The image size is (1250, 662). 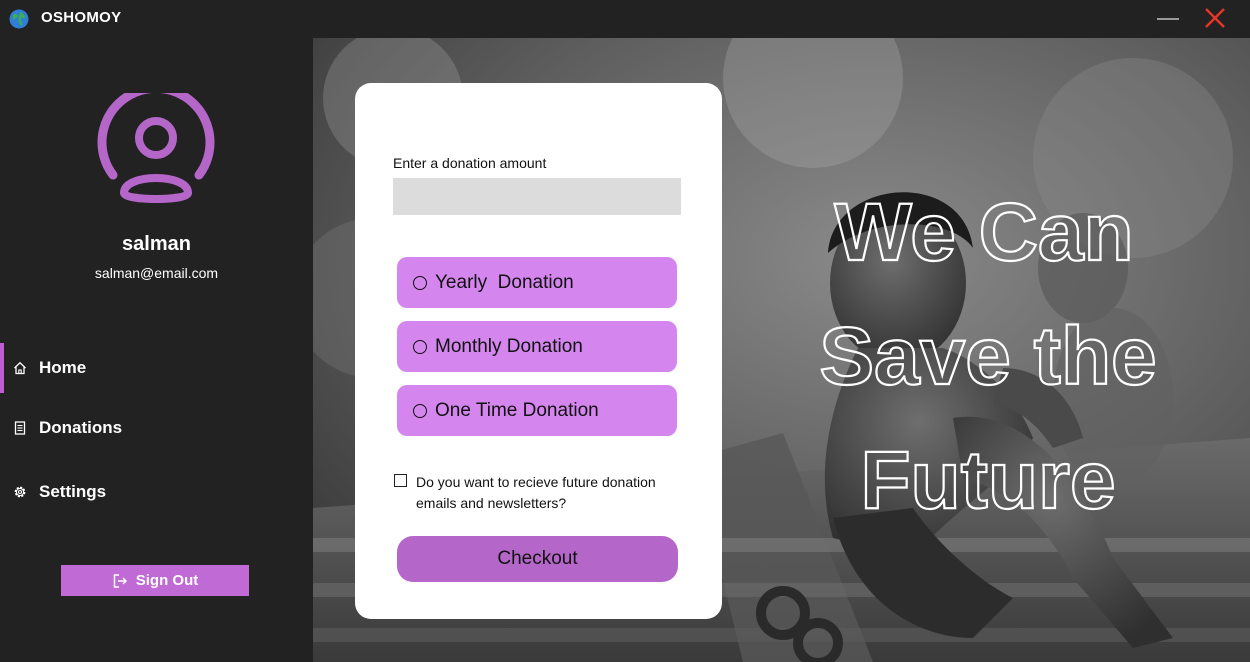 I want to click on one-time-donation-option: One Time Donation, so click(x=537, y=410).